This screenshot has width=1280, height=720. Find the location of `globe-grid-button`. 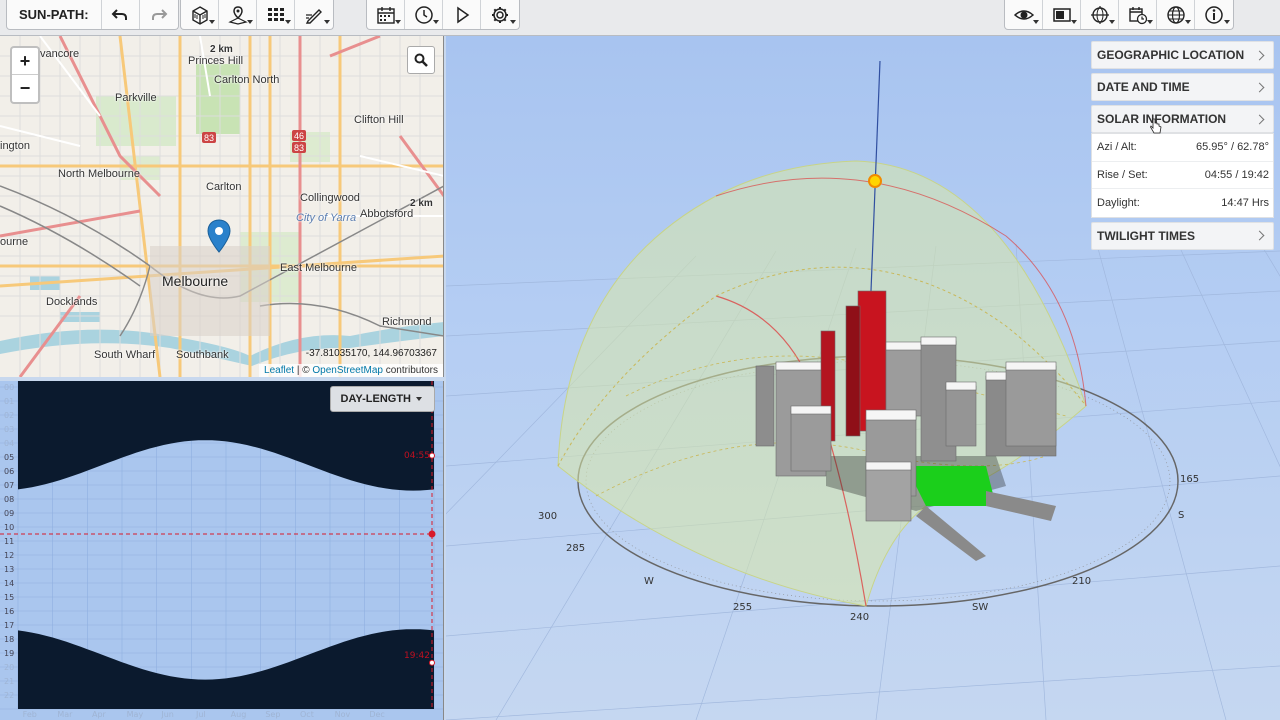

globe-grid-button is located at coordinates (1100, 14).